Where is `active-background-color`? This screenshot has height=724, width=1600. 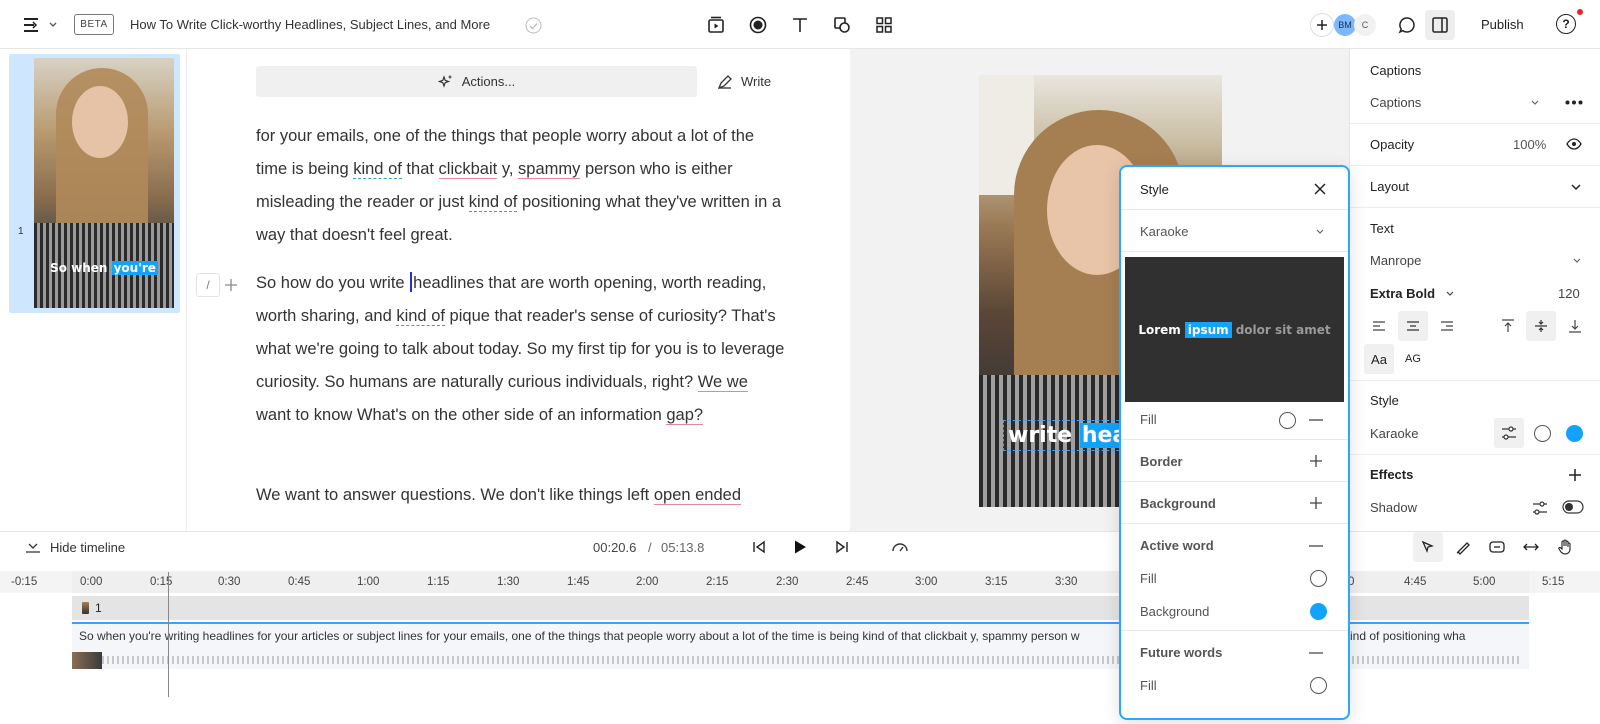 active-background-color is located at coordinates (1318, 611).